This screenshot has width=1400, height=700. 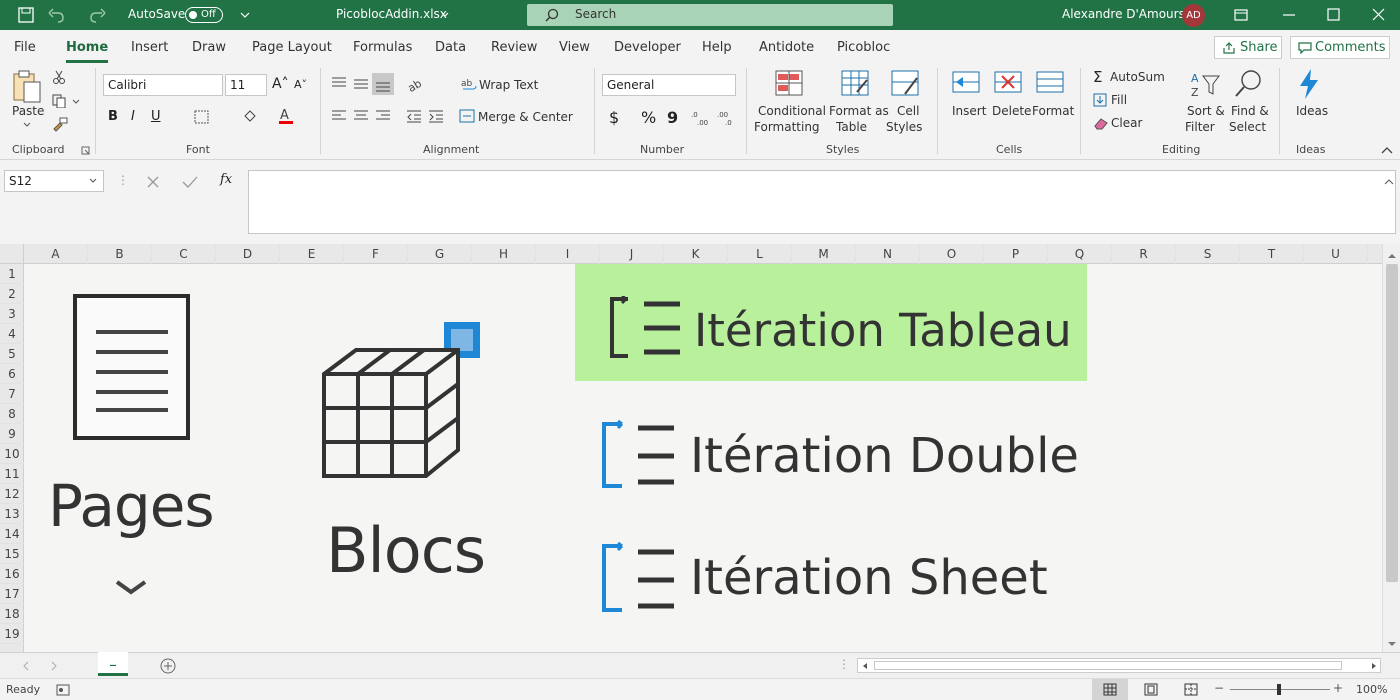 I want to click on conditional-formatting-icon, so click(x=790, y=84).